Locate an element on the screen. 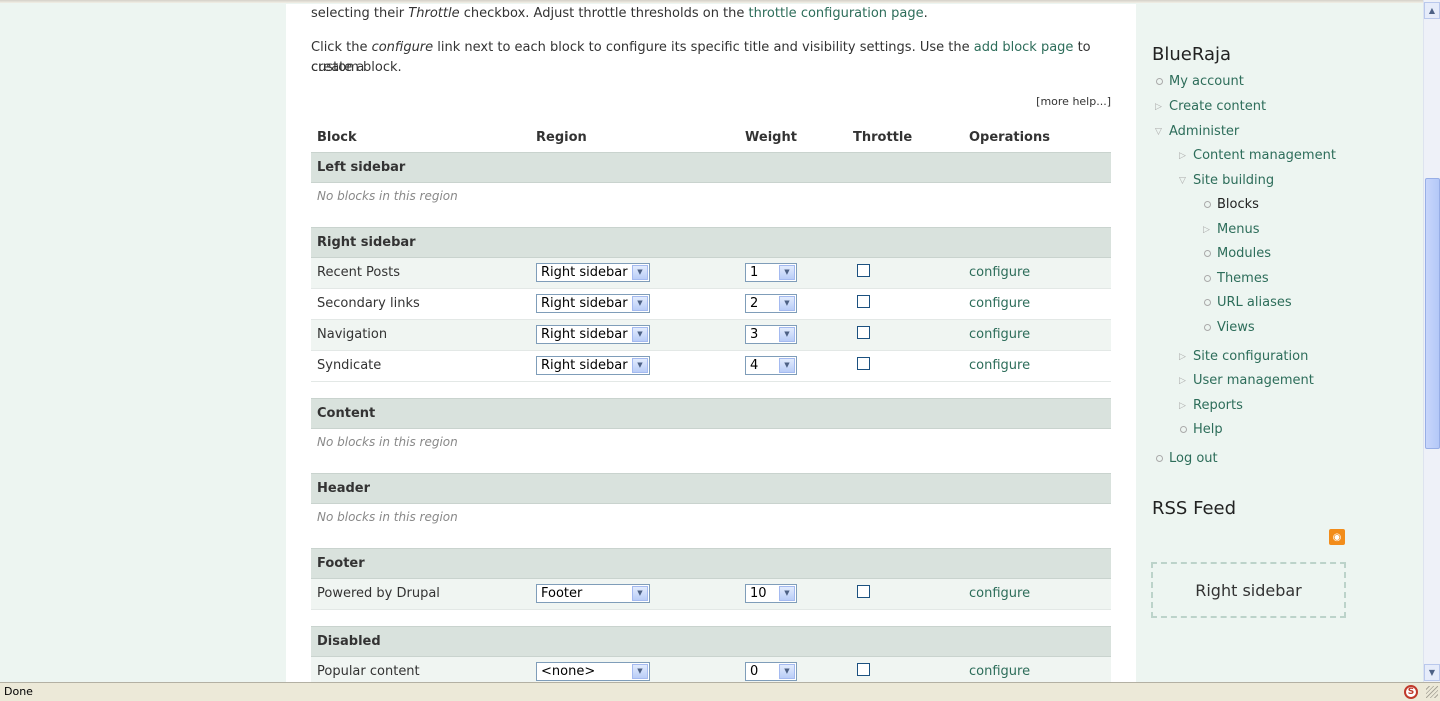 The image size is (1440, 701). vertical-scrollbar: ▲ ▼ is located at coordinates (1431, 341).